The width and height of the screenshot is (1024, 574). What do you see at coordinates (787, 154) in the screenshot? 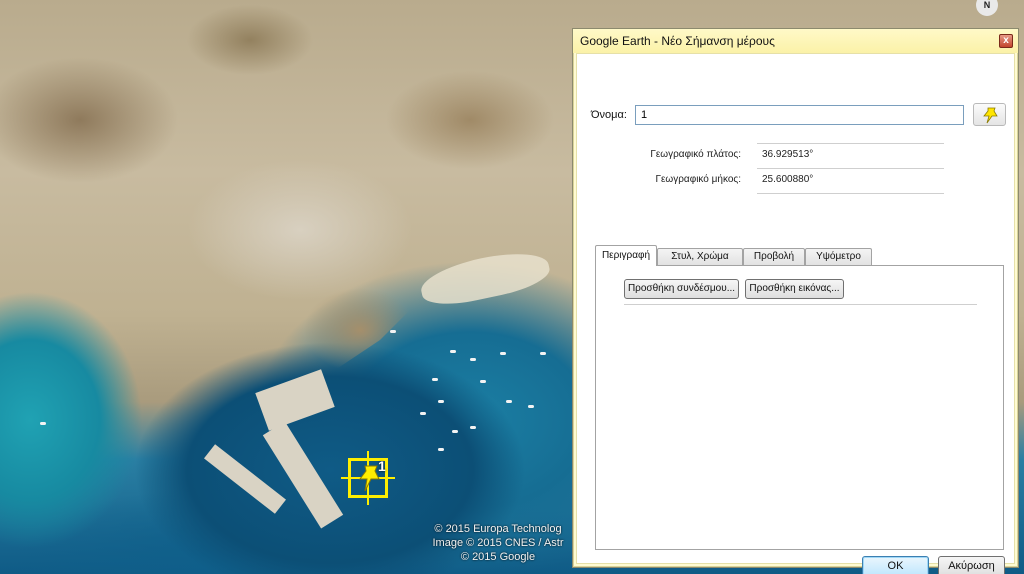
I see `latitude-value: 36.929513°` at bounding box center [787, 154].